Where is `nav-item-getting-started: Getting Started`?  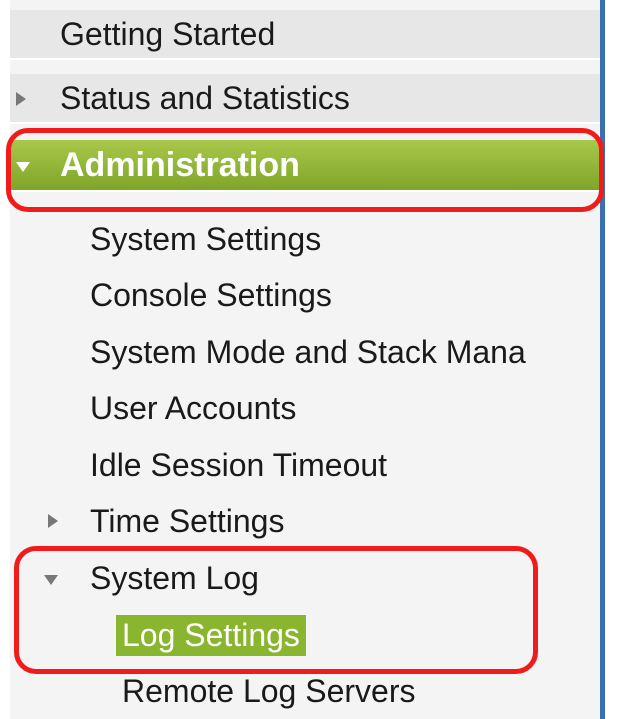 nav-item-getting-started: Getting Started is located at coordinates (305, 35).